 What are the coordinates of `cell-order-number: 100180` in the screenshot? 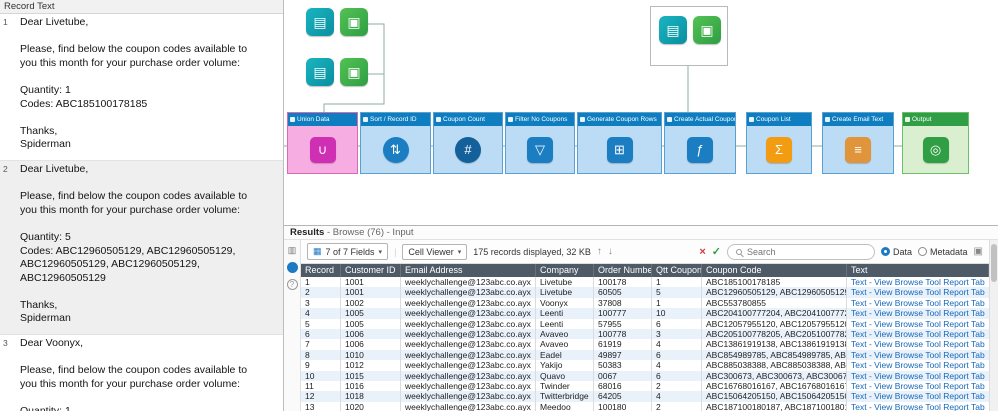 It's located at (623, 406).